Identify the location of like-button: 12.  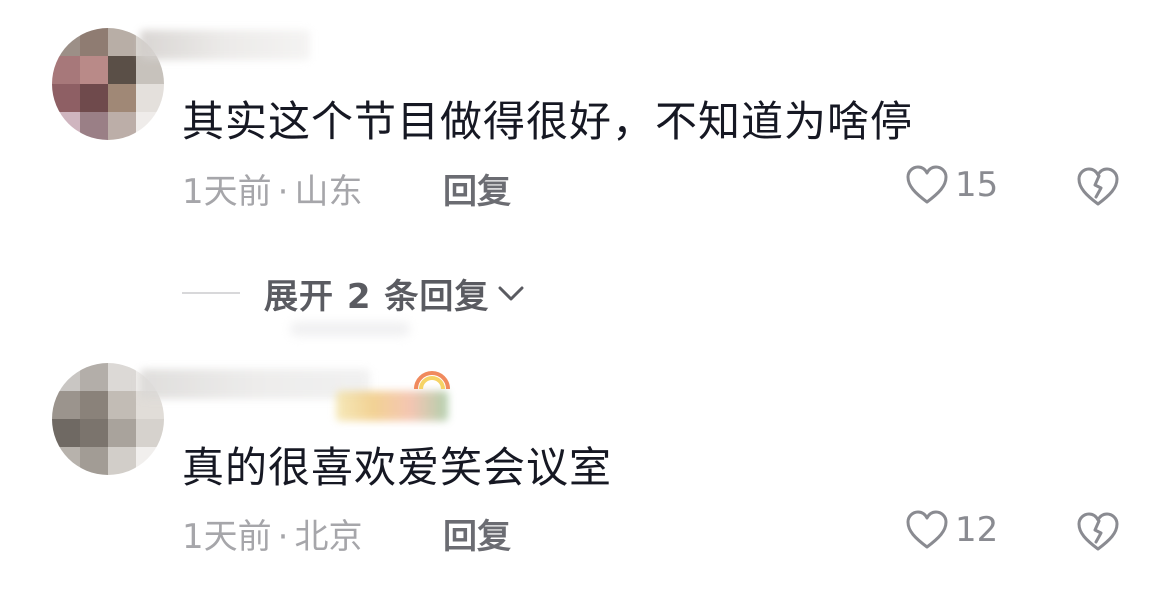
(951, 530).